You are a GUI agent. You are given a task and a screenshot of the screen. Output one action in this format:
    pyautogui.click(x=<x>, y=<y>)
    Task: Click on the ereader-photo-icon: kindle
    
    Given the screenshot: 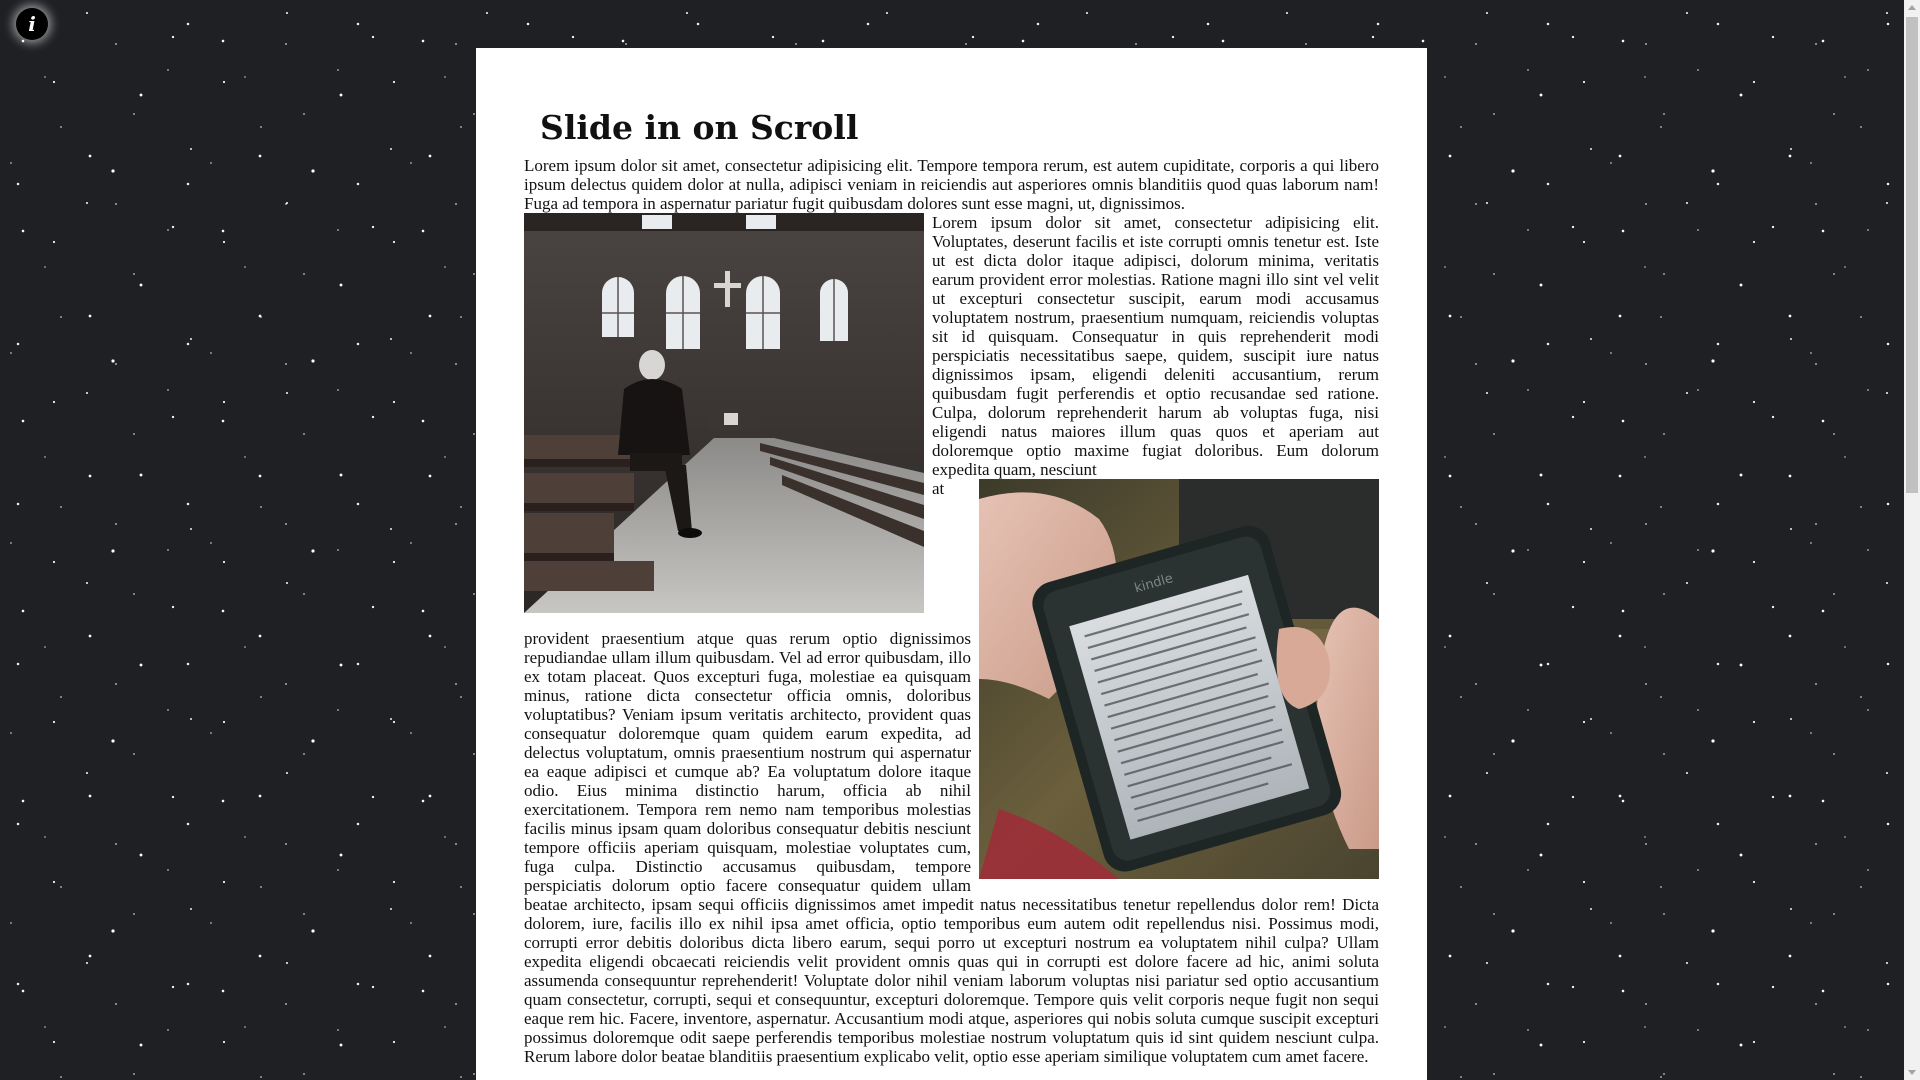 What is the action you would take?
    pyautogui.click(x=1179, y=679)
    